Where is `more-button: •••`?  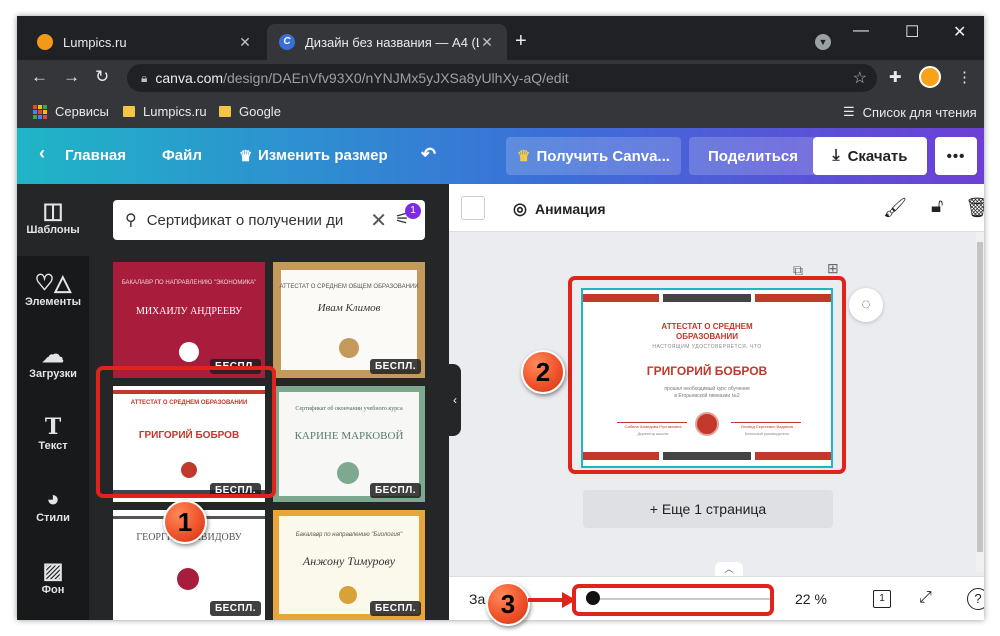 more-button: ••• is located at coordinates (956, 156).